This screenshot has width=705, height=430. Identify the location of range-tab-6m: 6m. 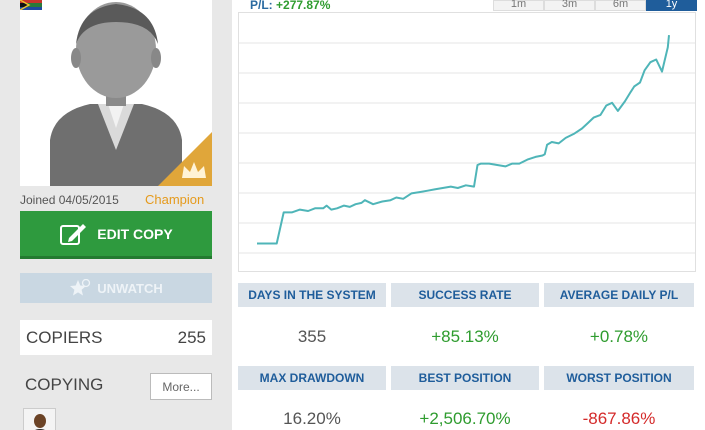
(620, 5).